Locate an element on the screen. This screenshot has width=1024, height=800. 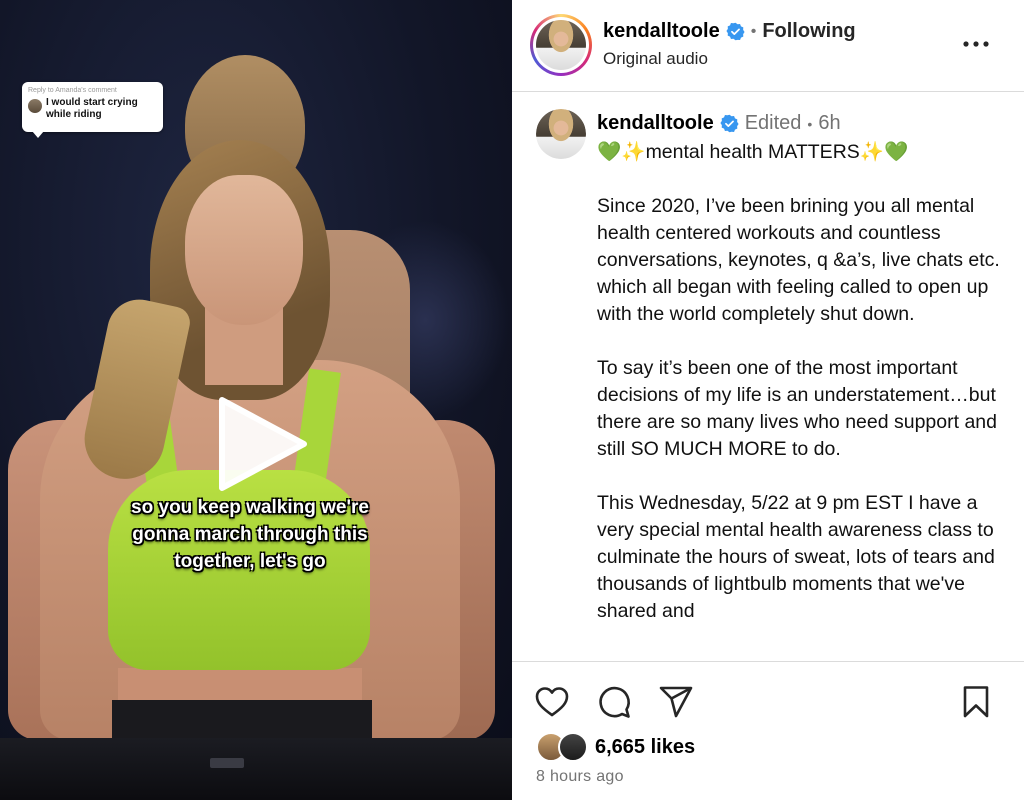
post-actions-footer: 6,665 likes 8 hours ago is located at coordinates (768, 730).